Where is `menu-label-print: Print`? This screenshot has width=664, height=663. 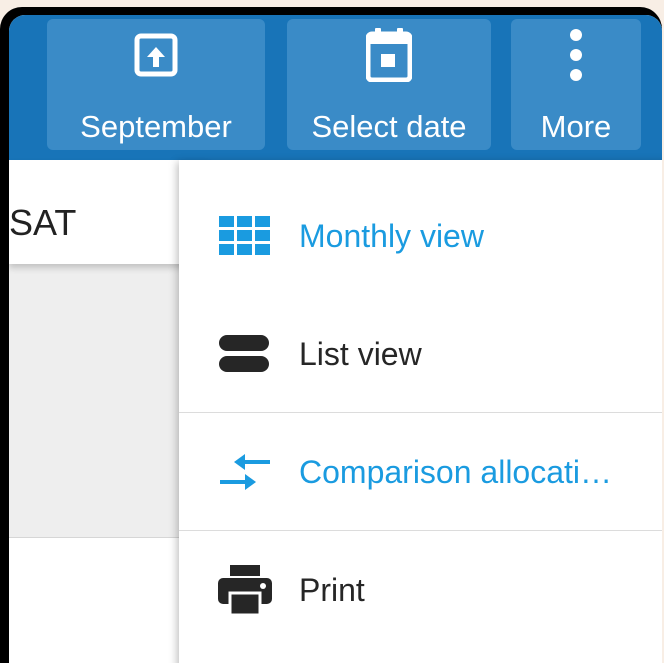 menu-label-print: Print is located at coordinates (332, 589).